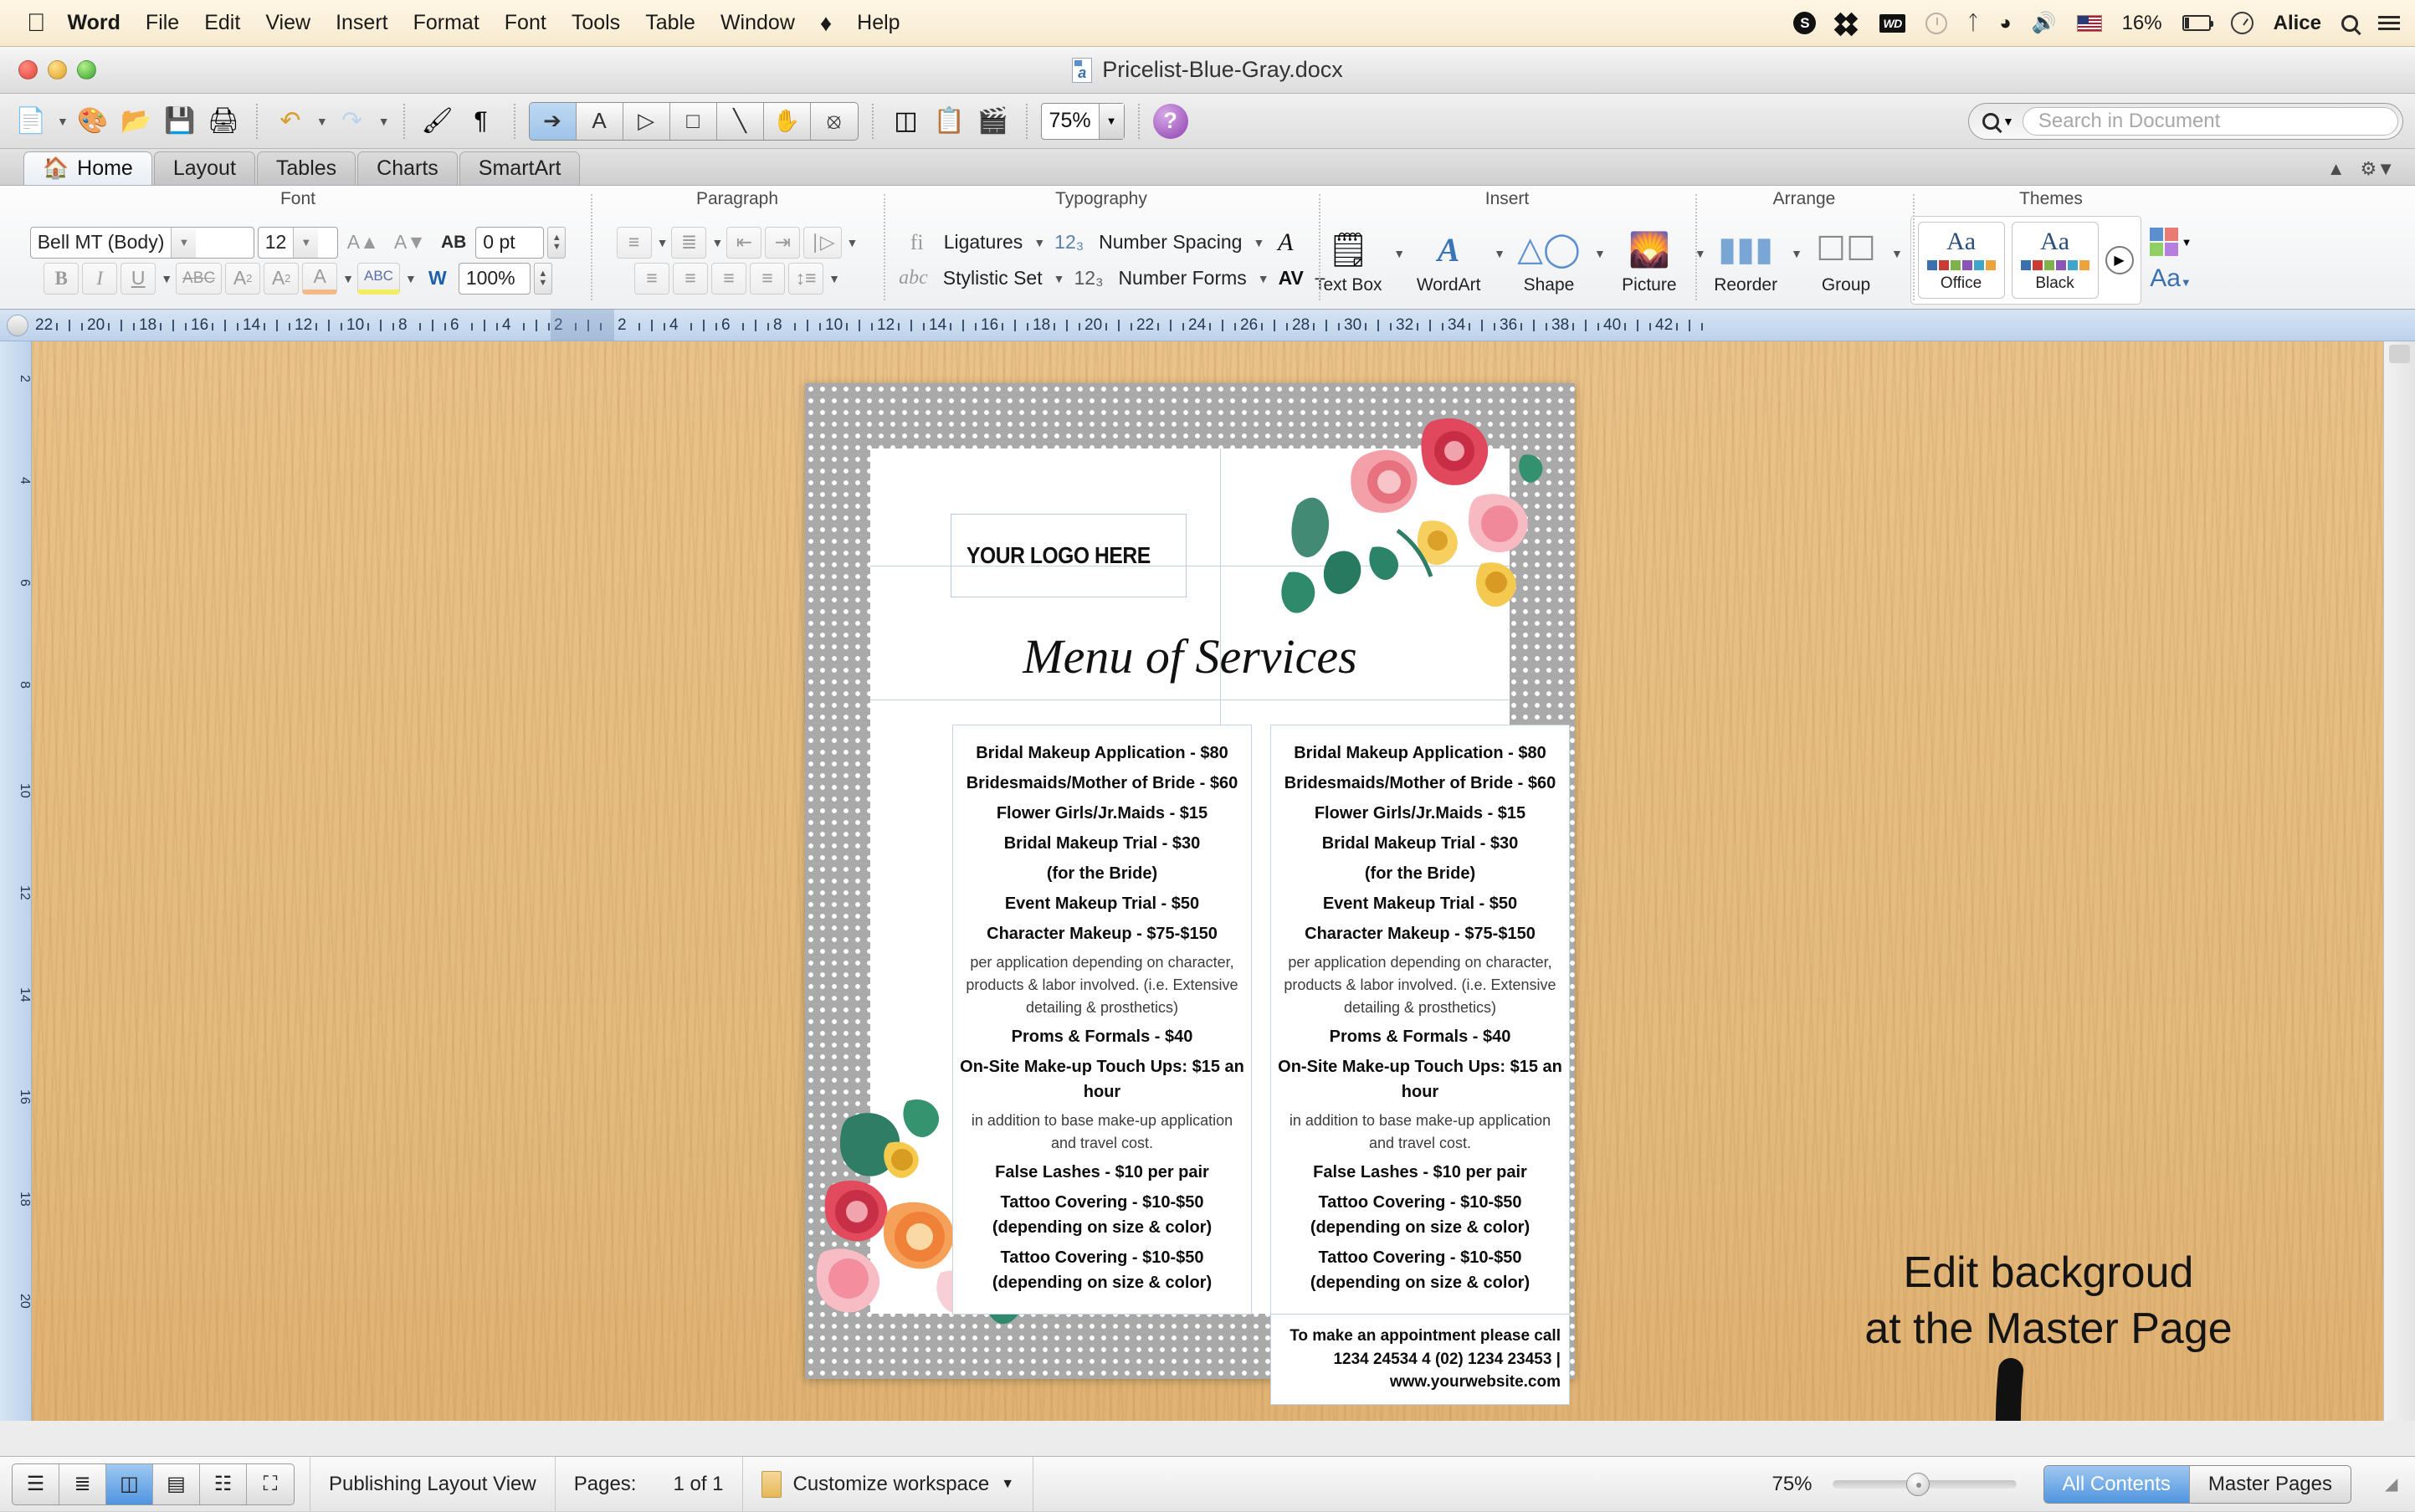 The height and width of the screenshot is (1512, 2415). What do you see at coordinates (1500, 253) in the screenshot?
I see `wordart-dropdown-icon: ▼` at bounding box center [1500, 253].